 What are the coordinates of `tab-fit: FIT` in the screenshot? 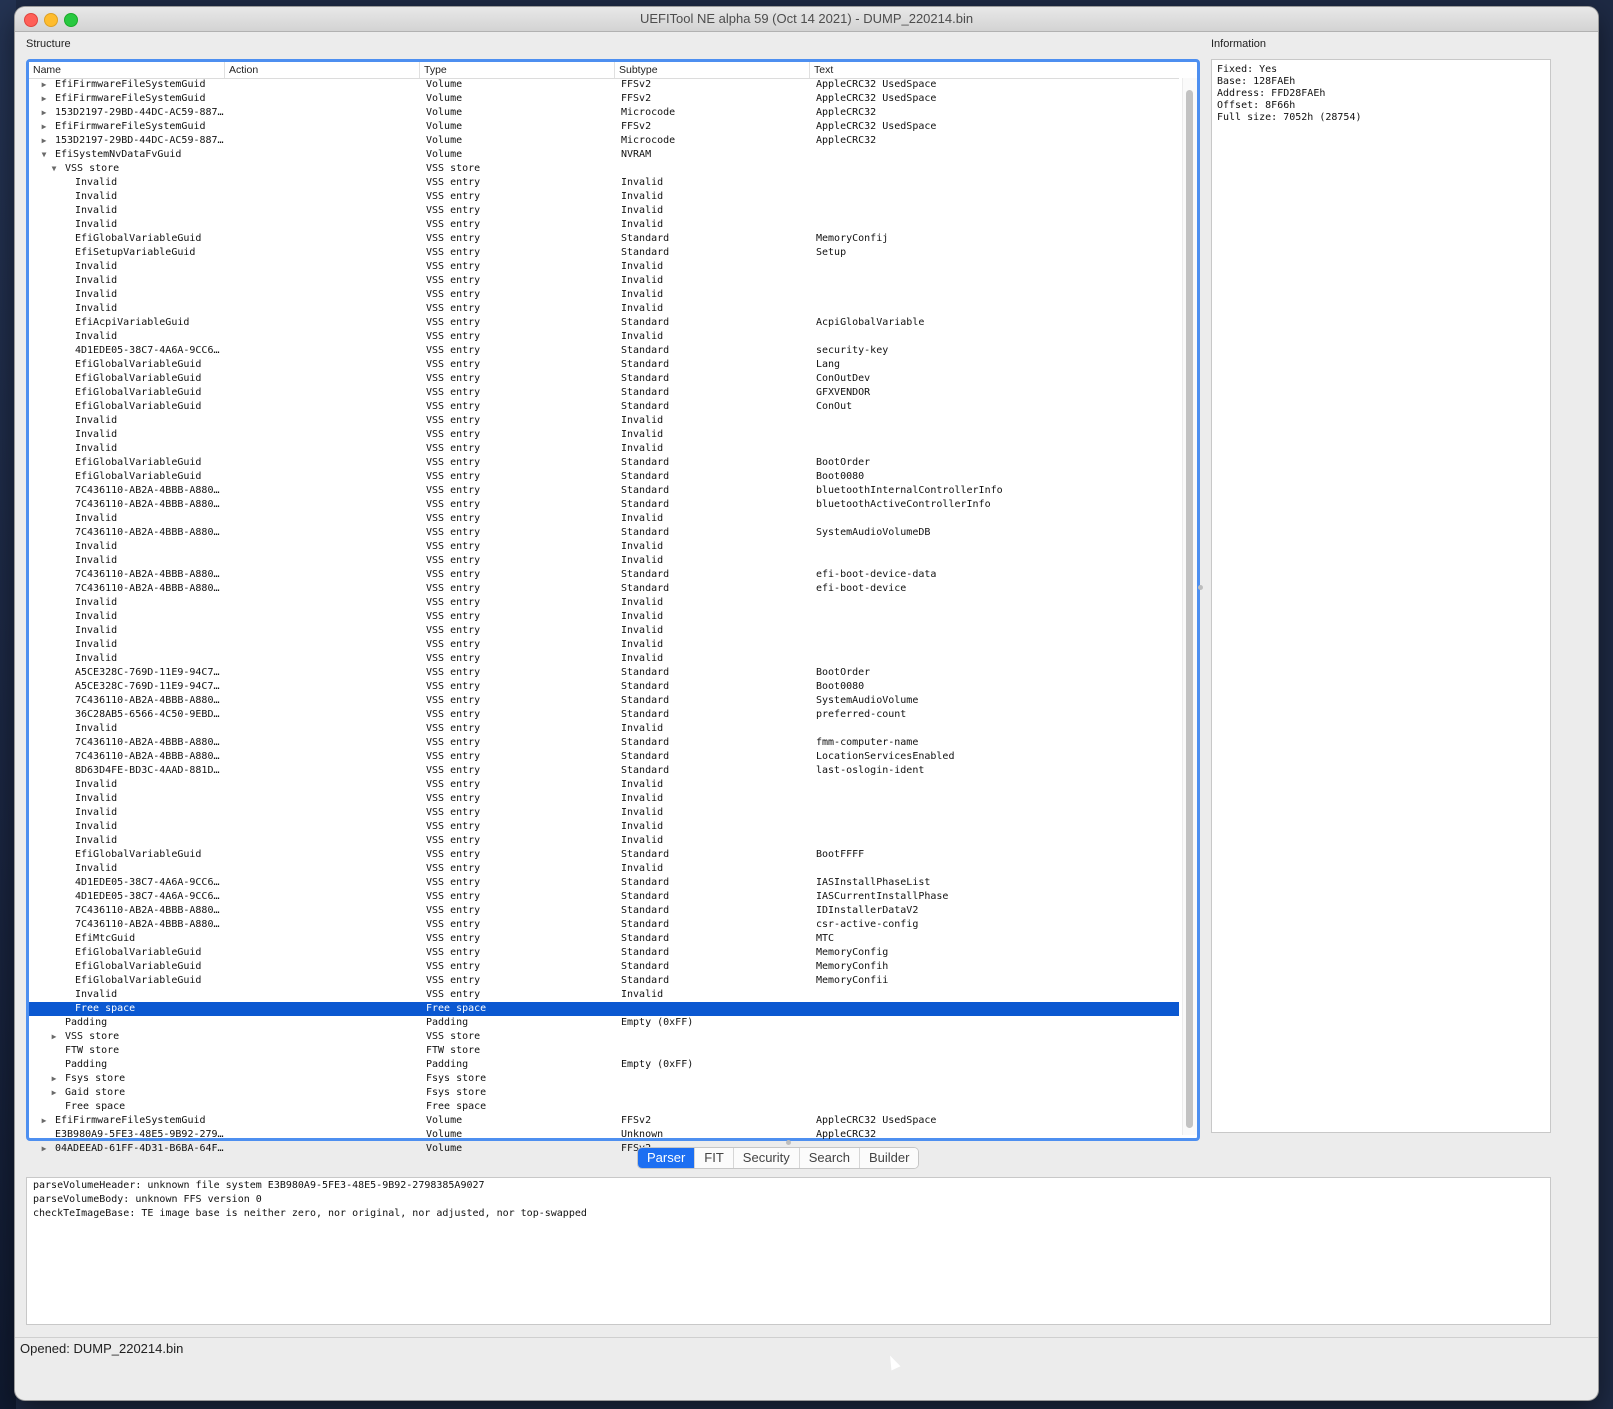 It's located at (713, 1158).